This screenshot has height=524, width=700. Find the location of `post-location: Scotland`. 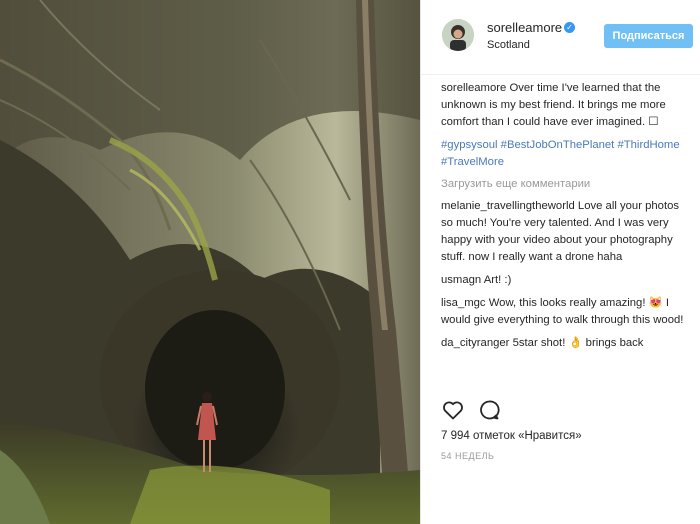

post-location: Scotland is located at coordinates (508, 45).